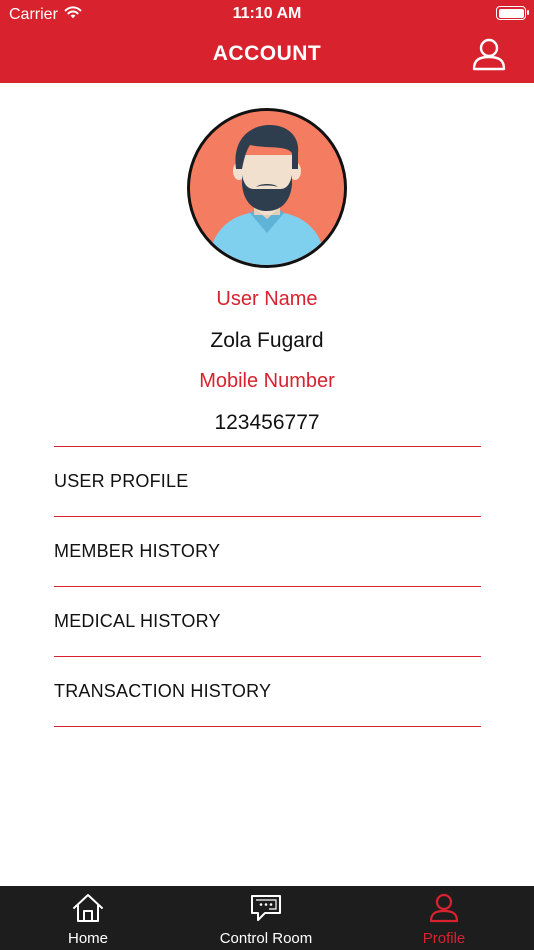  What do you see at coordinates (267, 621) in the screenshot?
I see `menu-item-medical-history: MEDICAL HISTORY` at bounding box center [267, 621].